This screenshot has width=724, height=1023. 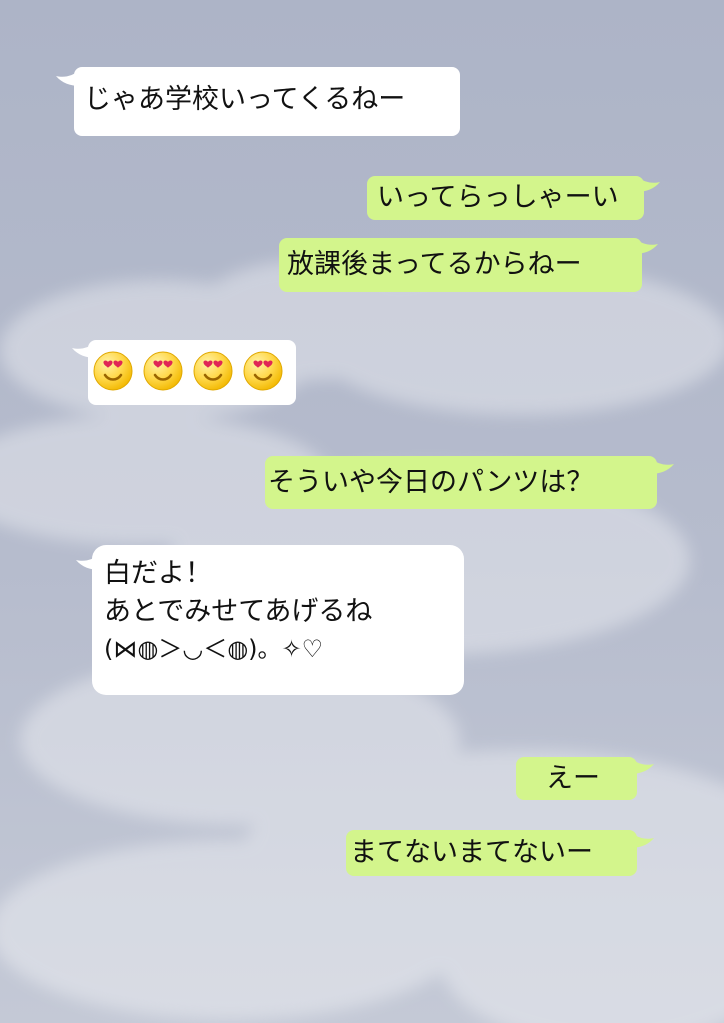 What do you see at coordinates (214, 649) in the screenshot?
I see `kaomoji-line: (⋈◍＞◡＜◍)。✧♡` at bounding box center [214, 649].